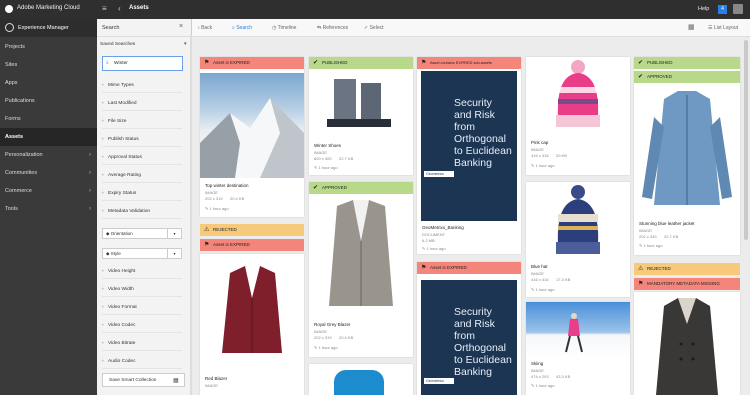  I want to click on asset-dimensions: 474 x 293, so click(540, 376).